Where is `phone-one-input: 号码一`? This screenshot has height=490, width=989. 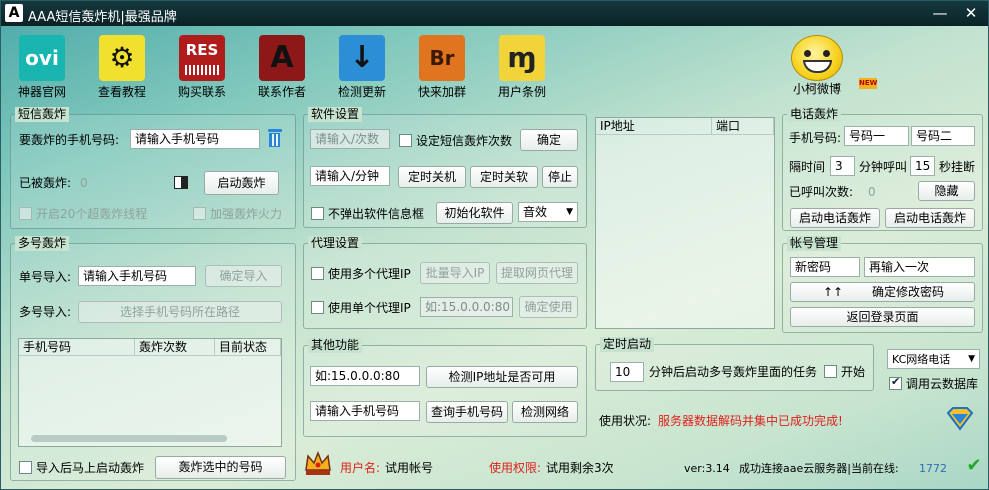
phone-one-input: 号码一 is located at coordinates (876, 136).